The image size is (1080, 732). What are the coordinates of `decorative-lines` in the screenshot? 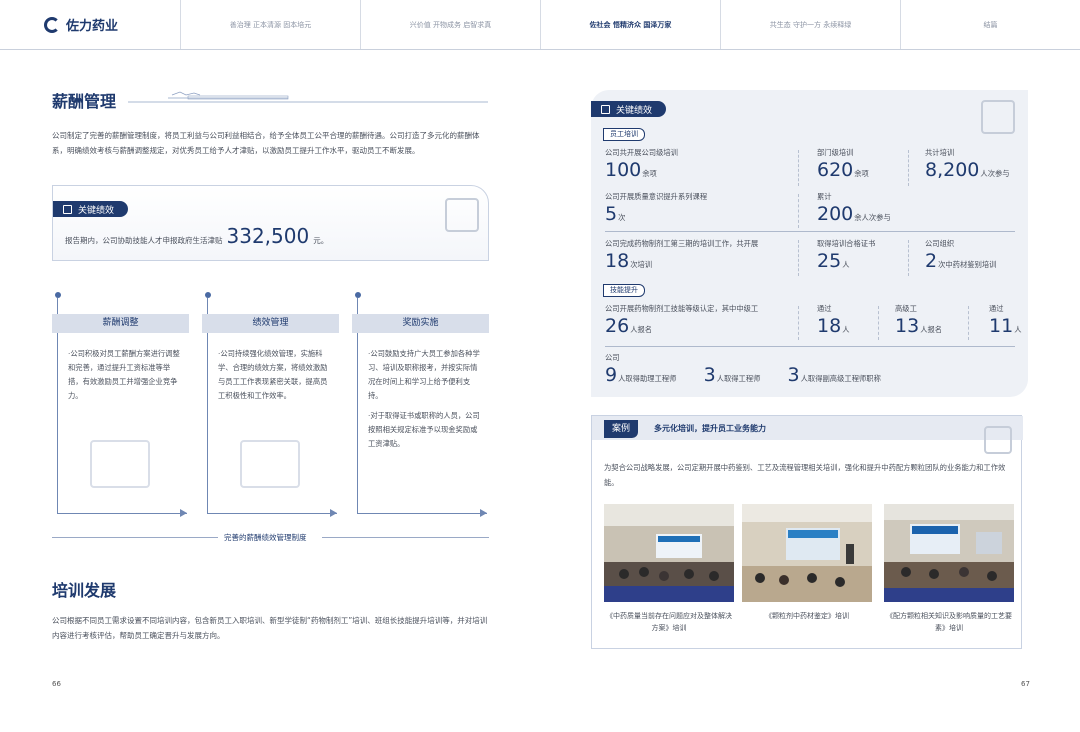 It's located at (308, 97).